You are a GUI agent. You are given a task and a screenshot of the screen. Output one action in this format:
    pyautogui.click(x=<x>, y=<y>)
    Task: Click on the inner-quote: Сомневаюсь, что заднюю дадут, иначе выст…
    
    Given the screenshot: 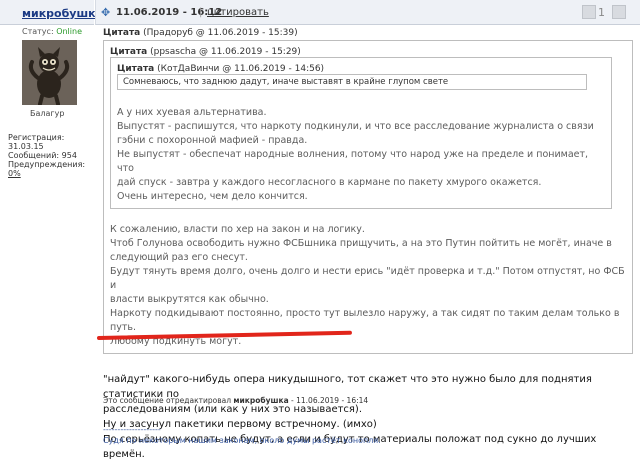 What is the action you would take?
    pyautogui.click(x=352, y=82)
    